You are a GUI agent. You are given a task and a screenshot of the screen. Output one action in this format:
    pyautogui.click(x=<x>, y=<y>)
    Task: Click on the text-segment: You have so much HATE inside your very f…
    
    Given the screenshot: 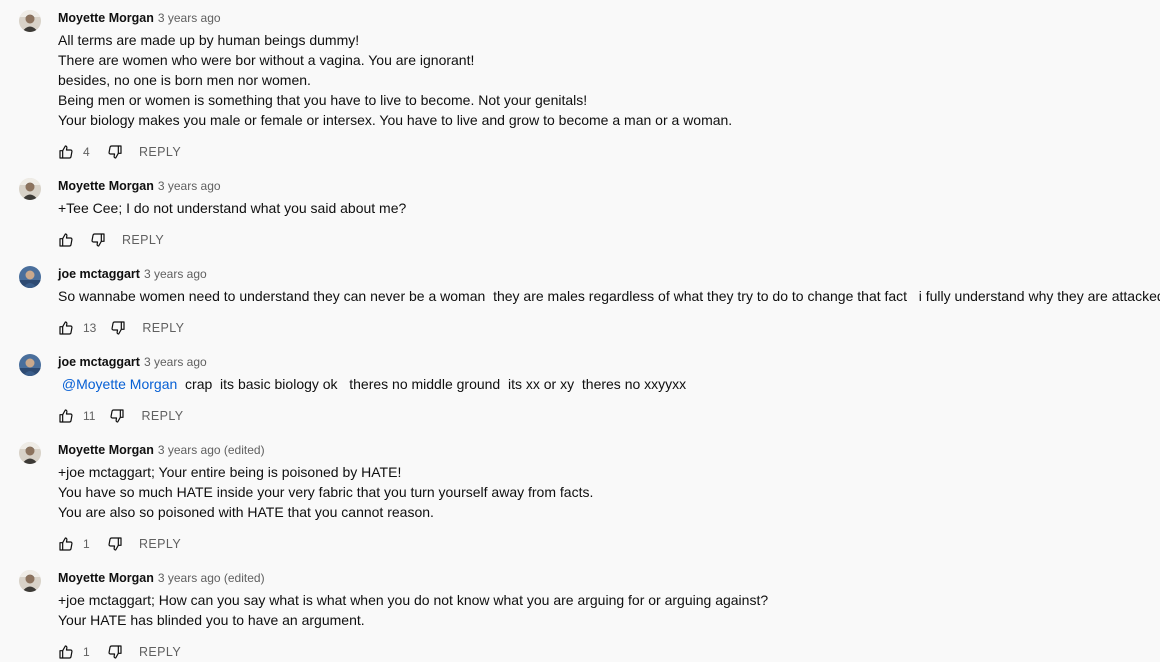 What is the action you would take?
    pyautogui.click(x=326, y=492)
    